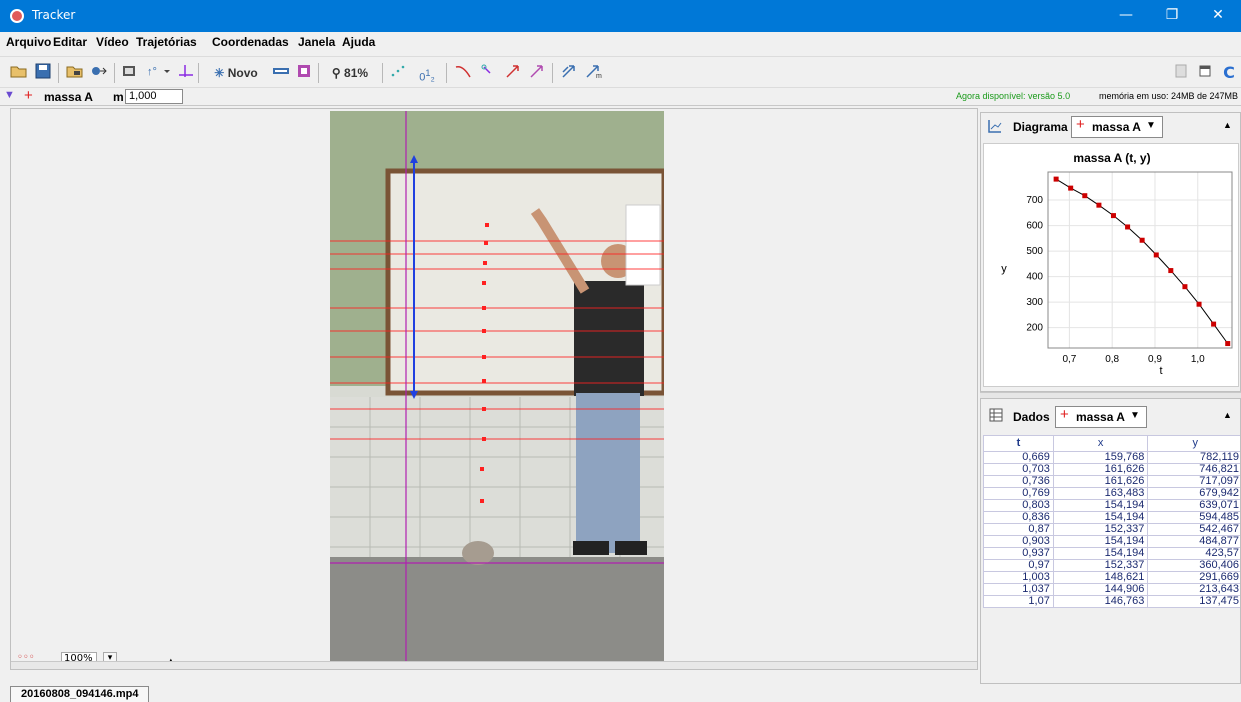 Image resolution: width=1241 pixels, height=702 pixels. What do you see at coordinates (70, 42) in the screenshot?
I see `menu-editar: Editar` at bounding box center [70, 42].